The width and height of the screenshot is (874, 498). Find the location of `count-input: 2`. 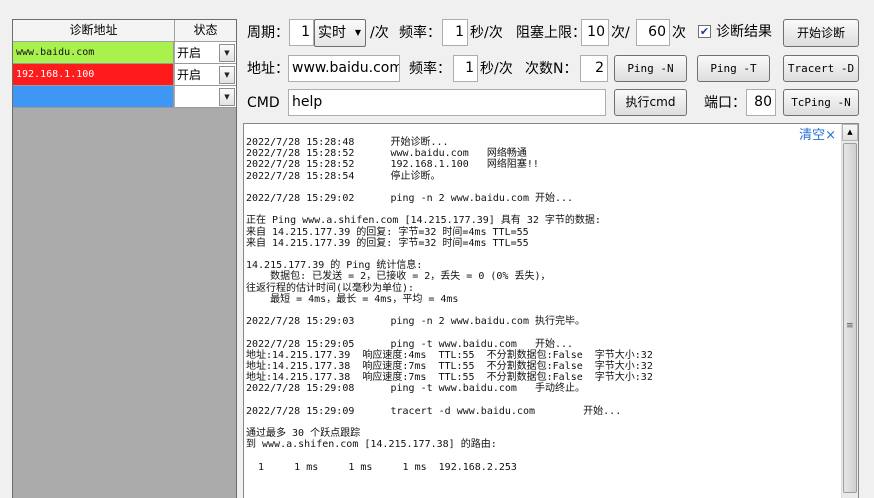

count-input: 2 is located at coordinates (594, 68).